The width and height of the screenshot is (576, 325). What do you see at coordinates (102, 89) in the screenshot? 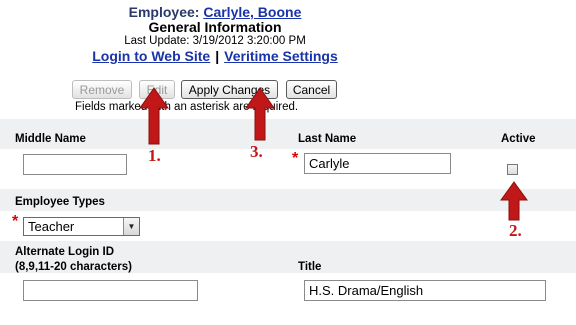
I see `remove-button: Remove` at bounding box center [102, 89].